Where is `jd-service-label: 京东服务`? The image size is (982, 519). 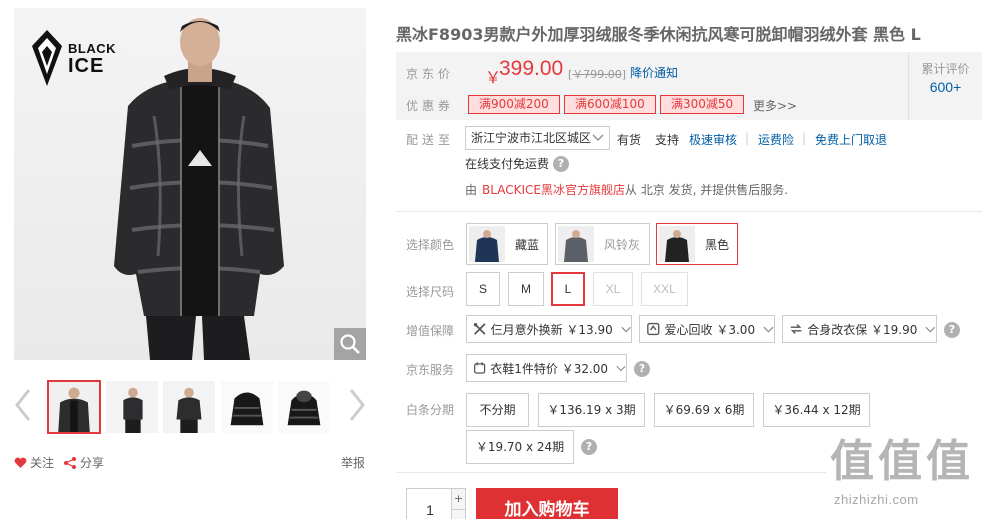 jd-service-label: 京东服务 is located at coordinates (430, 370).